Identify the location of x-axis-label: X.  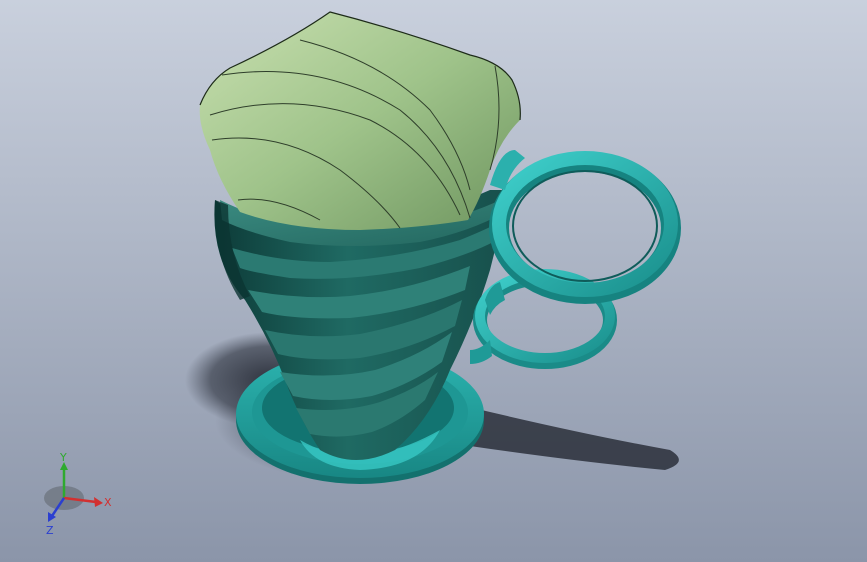
(108, 502).